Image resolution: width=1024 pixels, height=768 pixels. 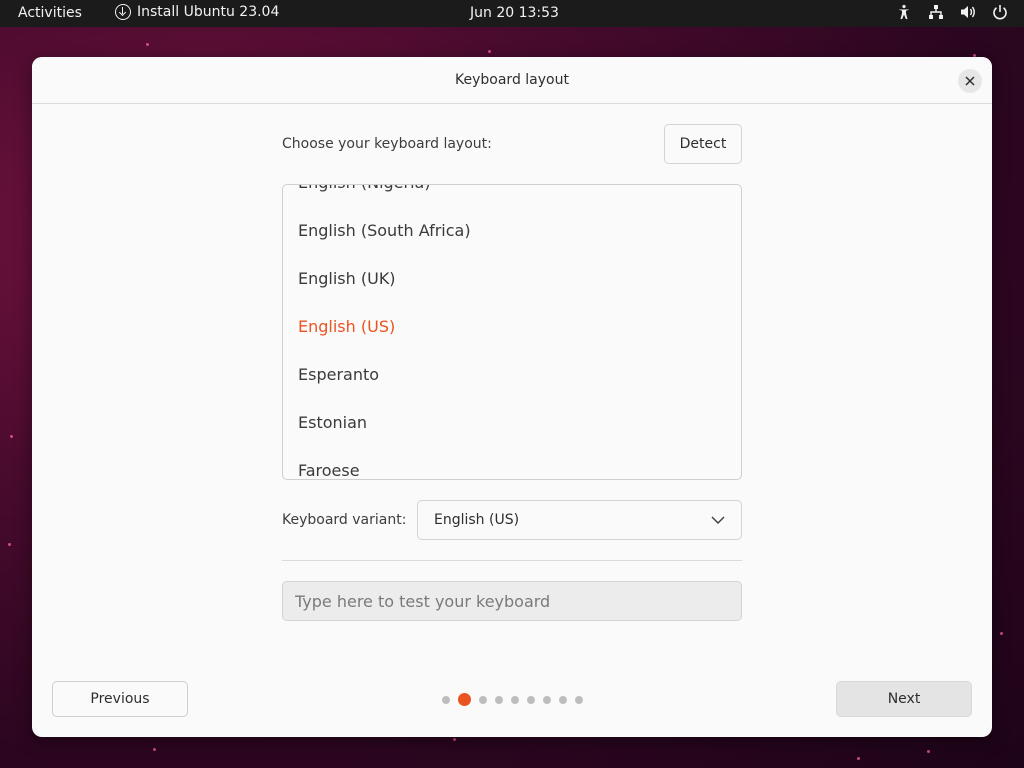 I want to click on choose-row: Choose your keyboard layout: Detect, so click(x=512, y=144).